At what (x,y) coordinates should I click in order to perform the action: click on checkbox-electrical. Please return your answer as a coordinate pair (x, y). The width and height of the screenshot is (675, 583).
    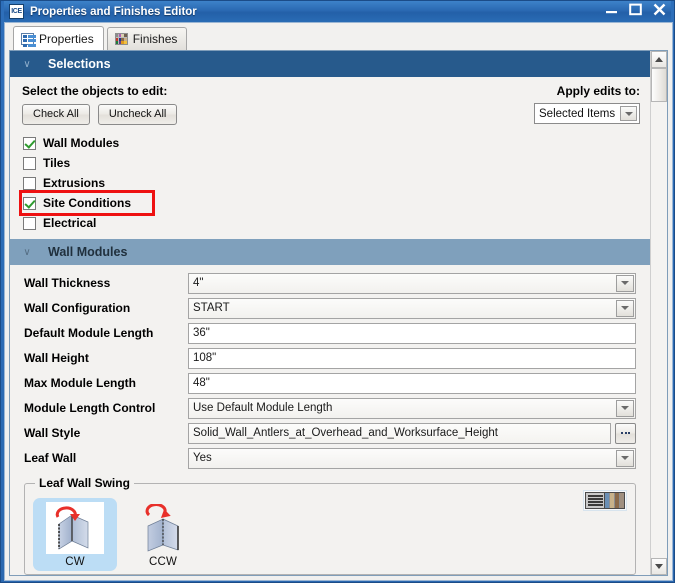
    Looking at the image, I should click on (29, 223).